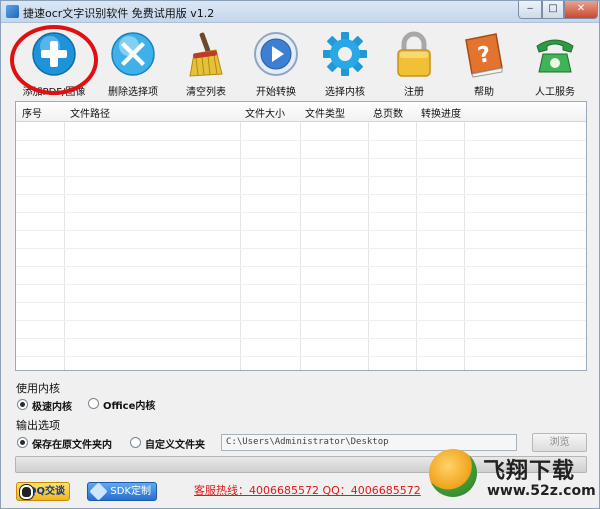  What do you see at coordinates (133, 54) in the screenshot?
I see `delete-icon` at bounding box center [133, 54].